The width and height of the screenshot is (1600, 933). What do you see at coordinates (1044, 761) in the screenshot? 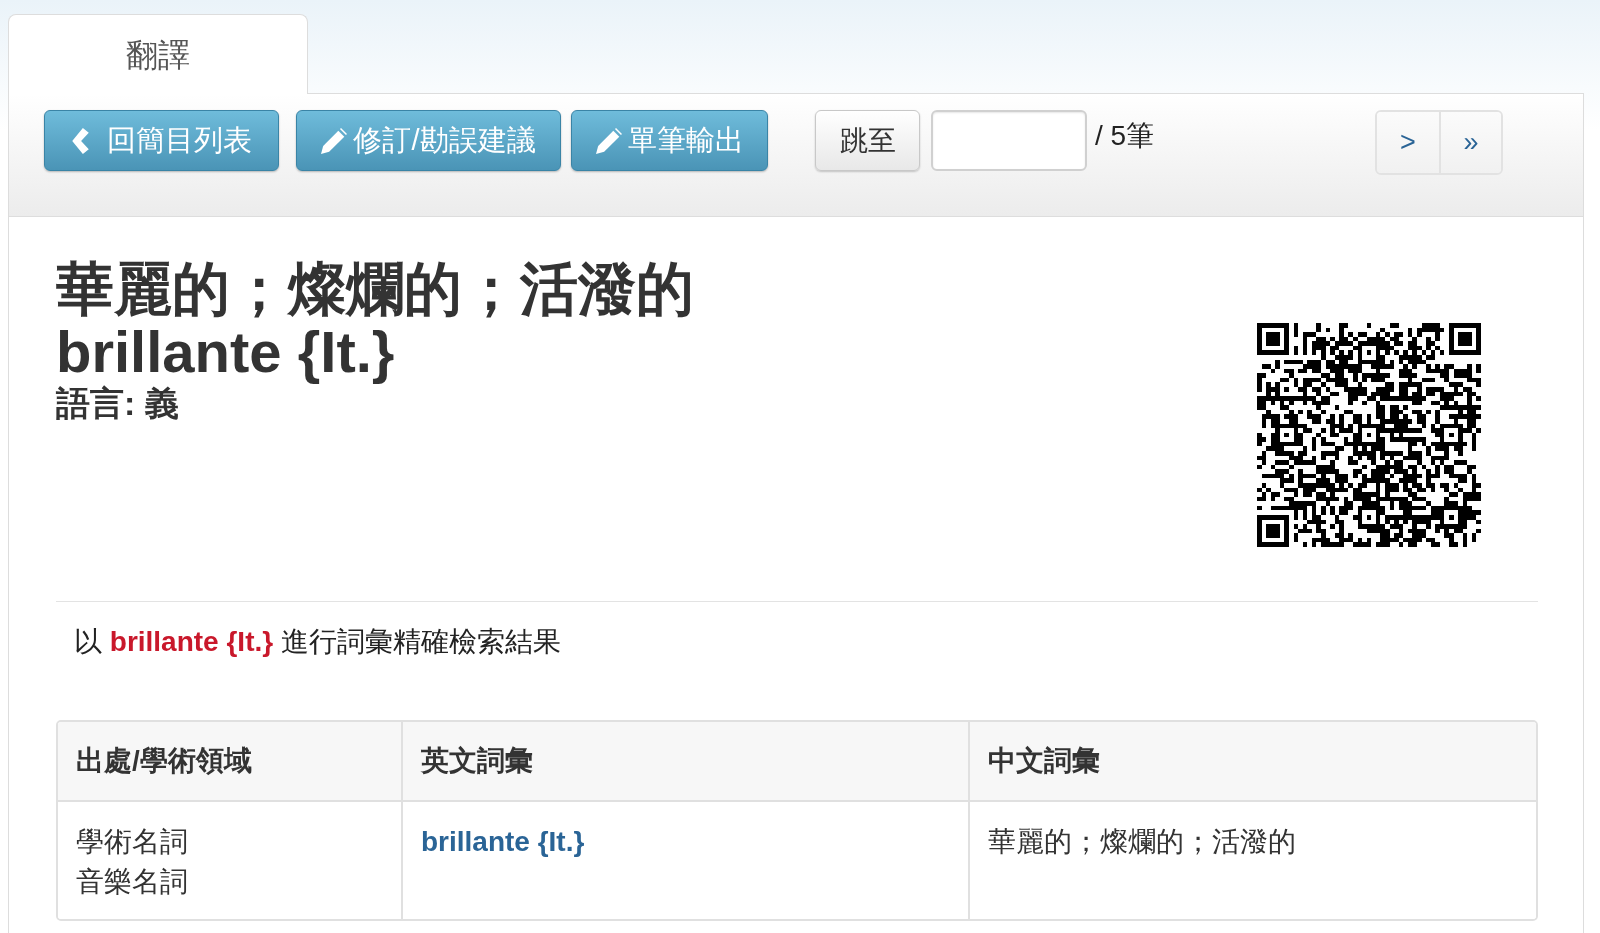
I see `column-header: 中文詞彙` at bounding box center [1044, 761].